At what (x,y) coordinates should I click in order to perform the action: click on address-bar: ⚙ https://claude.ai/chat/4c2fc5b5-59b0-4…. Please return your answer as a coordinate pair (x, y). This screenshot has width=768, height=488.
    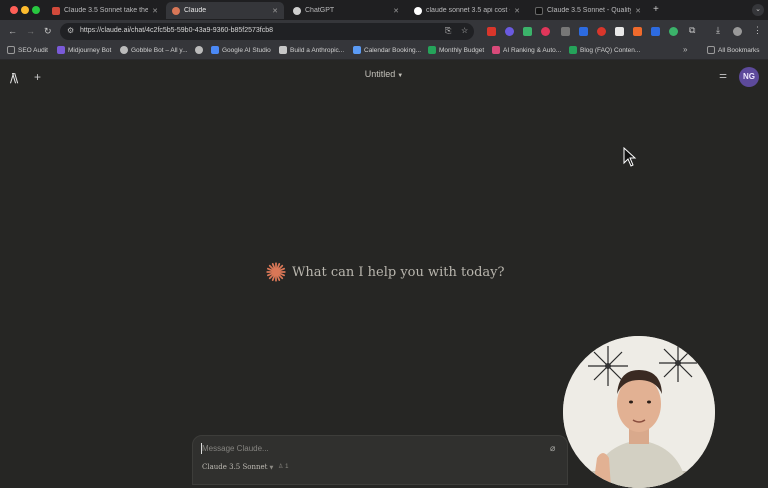
    Looking at the image, I should click on (267, 31).